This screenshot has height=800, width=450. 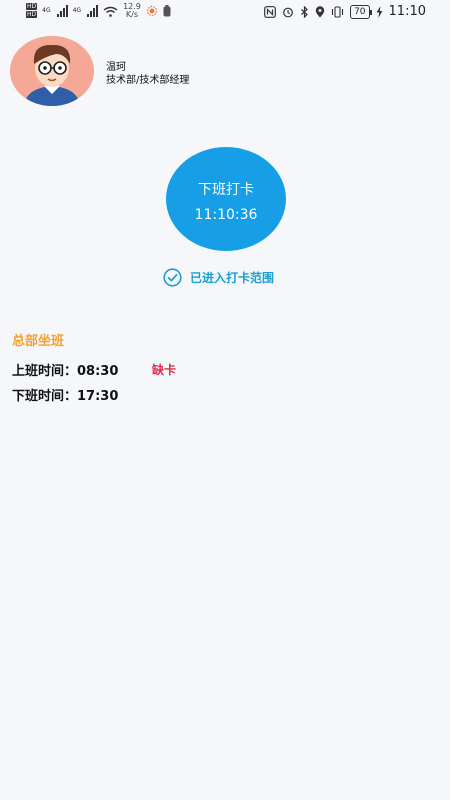 I want to click on punch-label: 下班打卡, so click(x=226, y=190).